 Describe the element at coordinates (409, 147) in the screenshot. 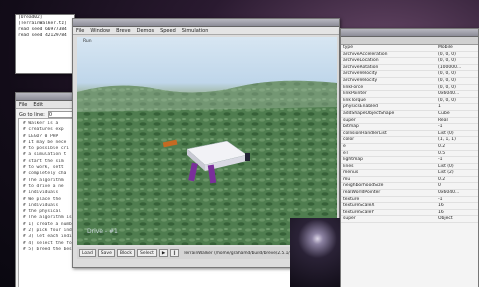

I see `property-row: e 0.2` at that location.